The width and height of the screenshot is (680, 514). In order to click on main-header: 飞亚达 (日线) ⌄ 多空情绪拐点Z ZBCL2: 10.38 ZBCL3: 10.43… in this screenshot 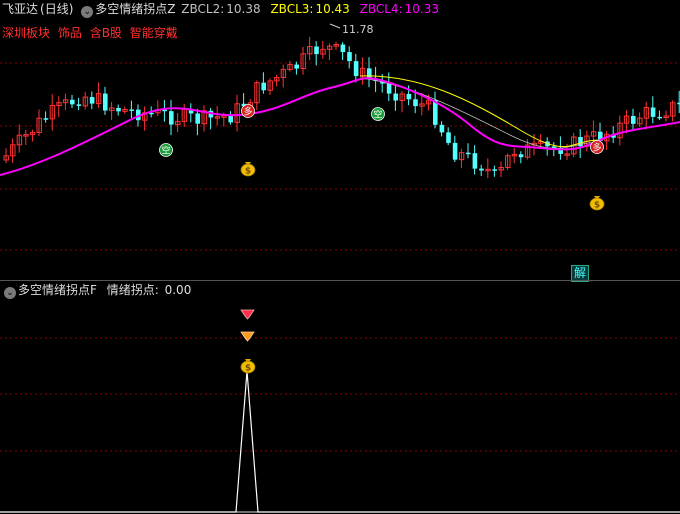, I will do `click(221, 9)`.